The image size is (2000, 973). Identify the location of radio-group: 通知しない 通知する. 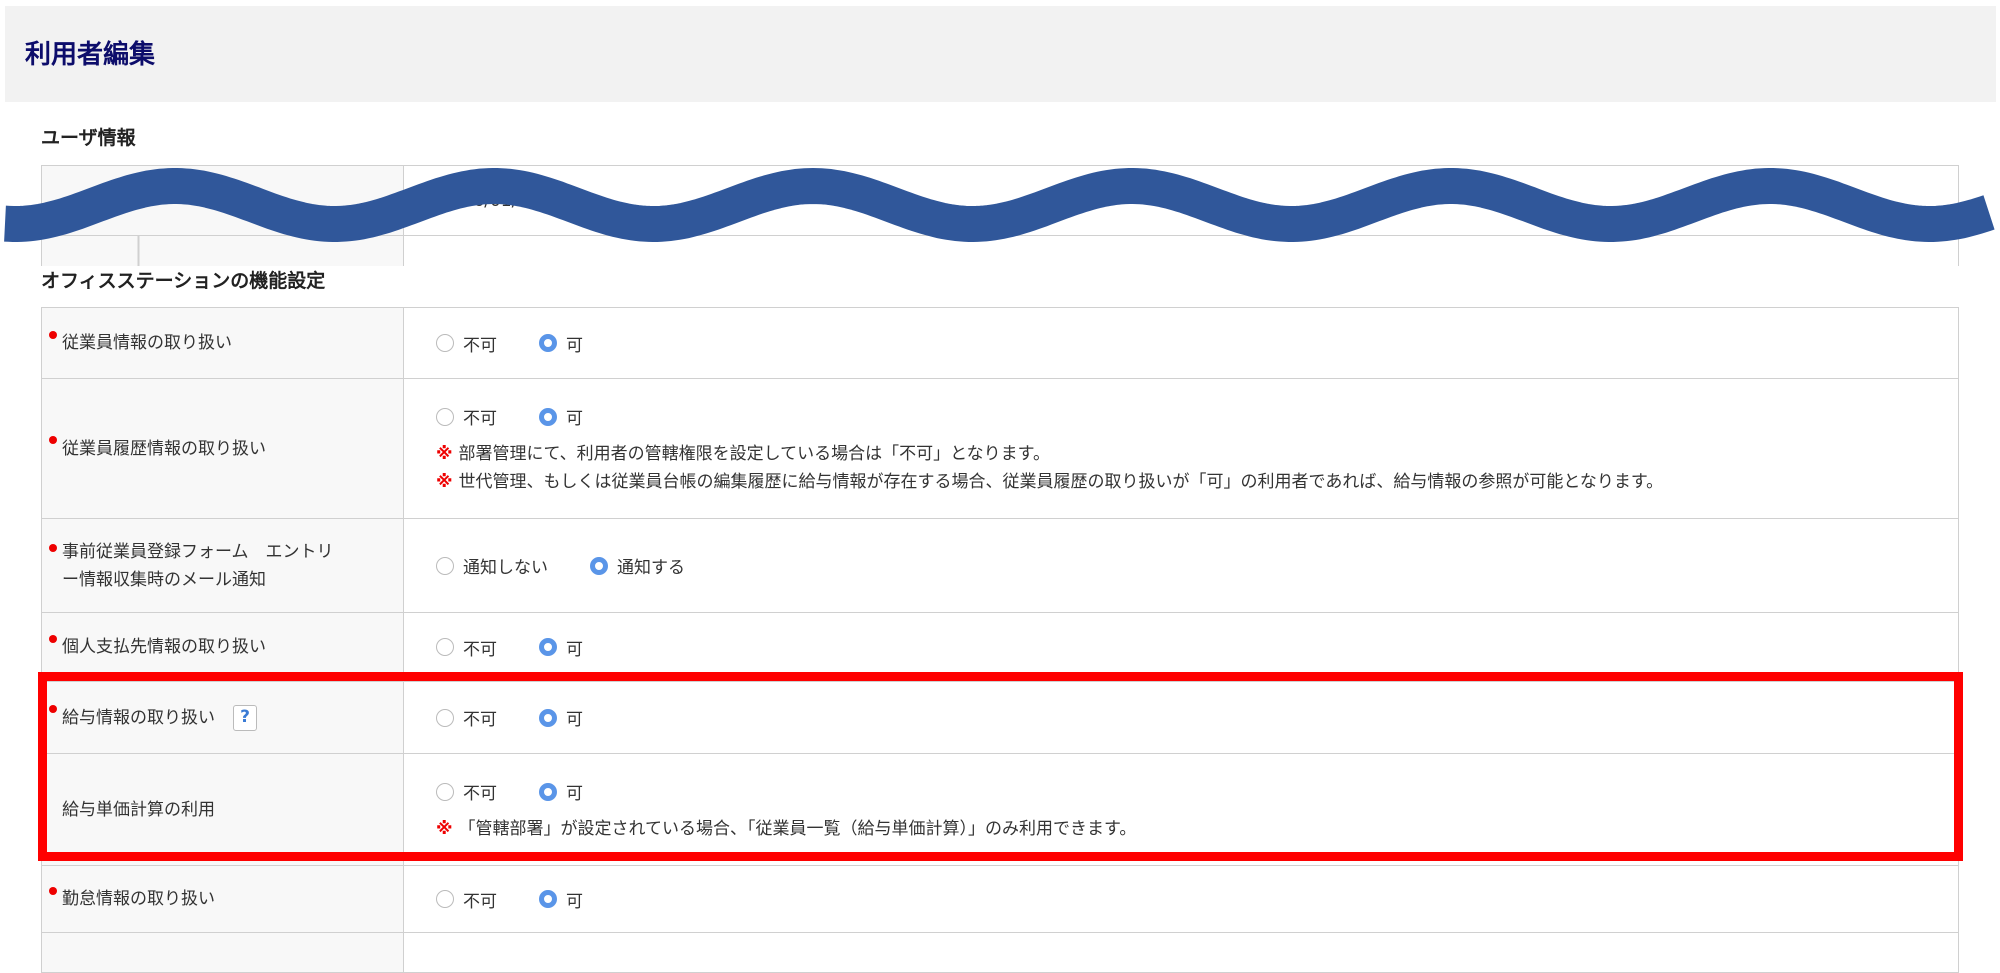
(1197, 566).